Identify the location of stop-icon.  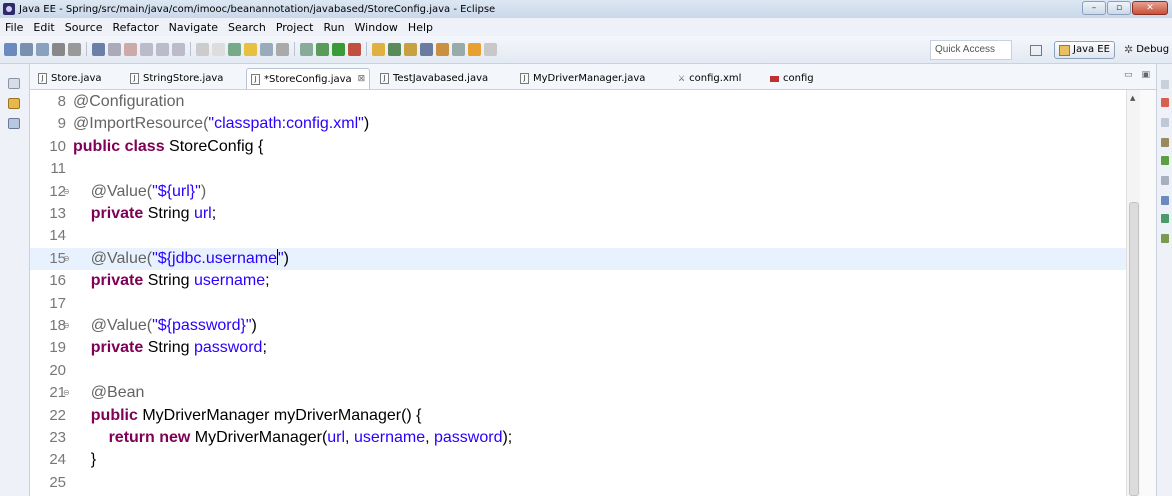
(130, 49).